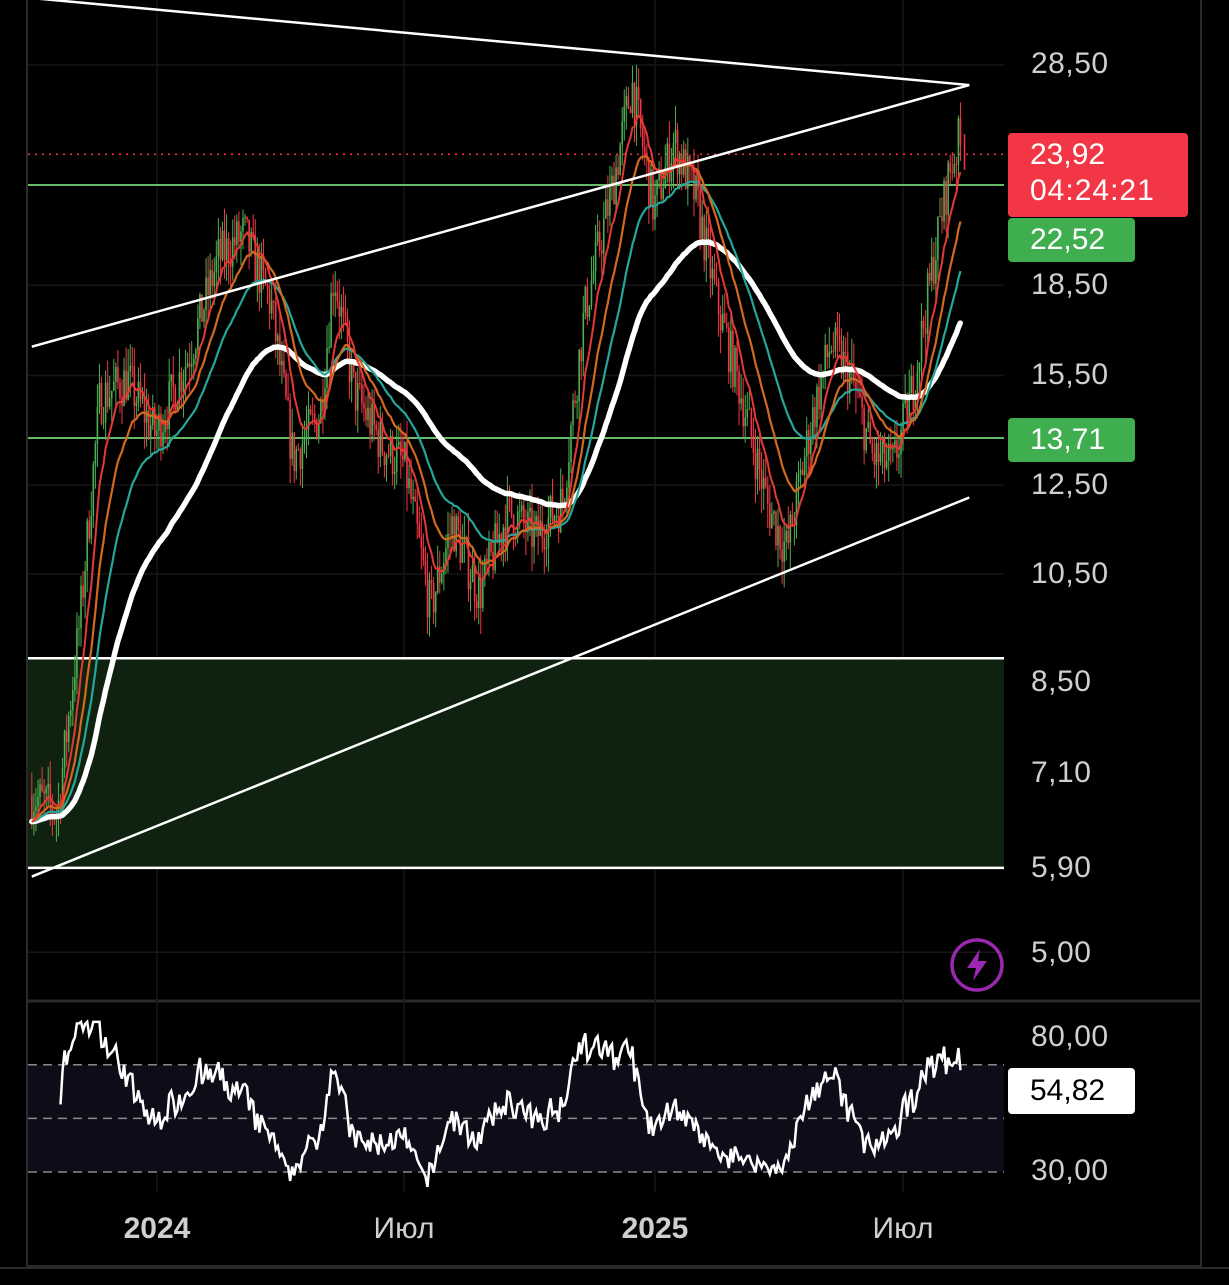 This screenshot has width=1229, height=1285. I want to click on support-zone, so click(516, 763).